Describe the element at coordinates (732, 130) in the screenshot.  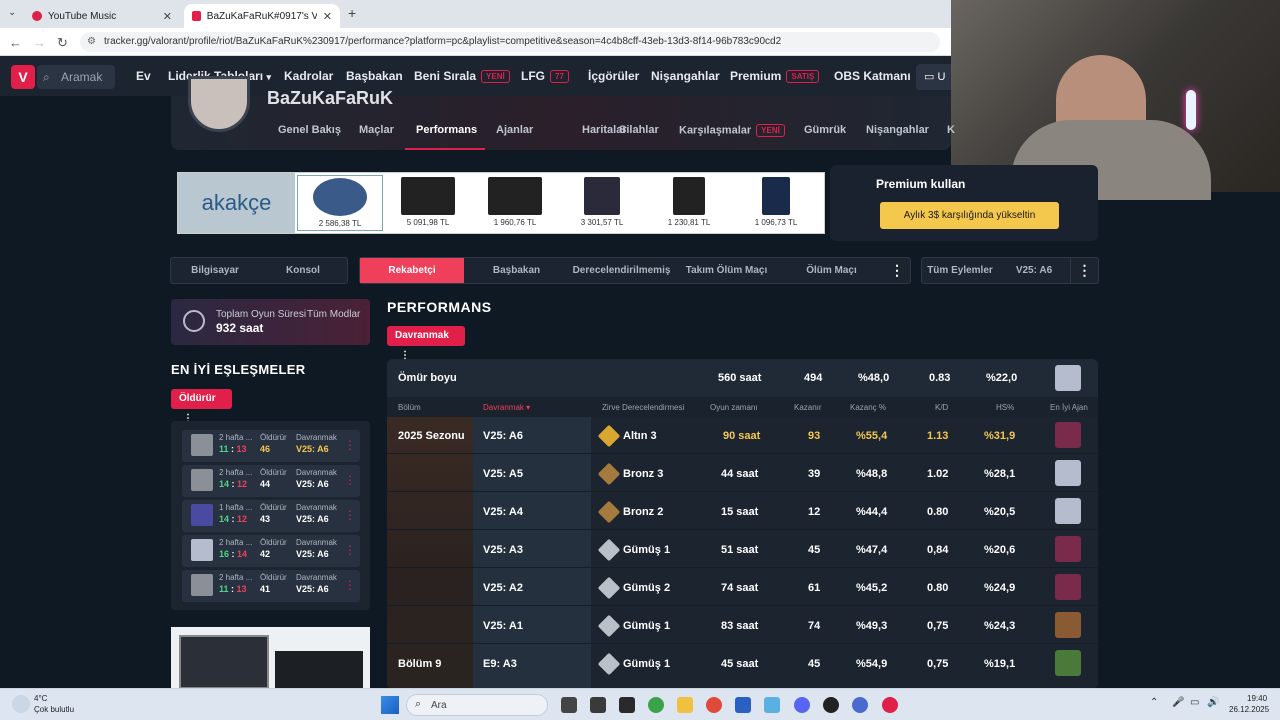
I see `tab-encounters: Karşılaşmalar YENİ` at that location.